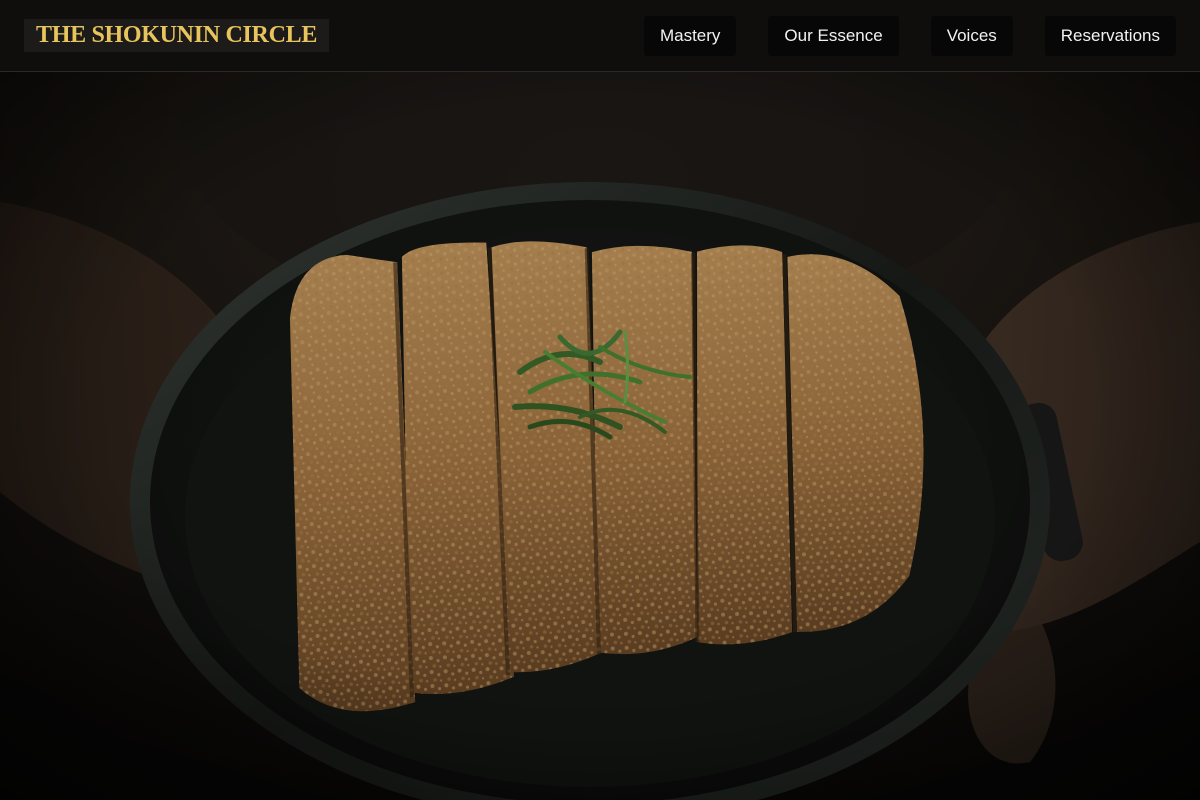 This screenshot has height=800, width=1200. I want to click on nav-reservations-button: Reservations, so click(1110, 36).